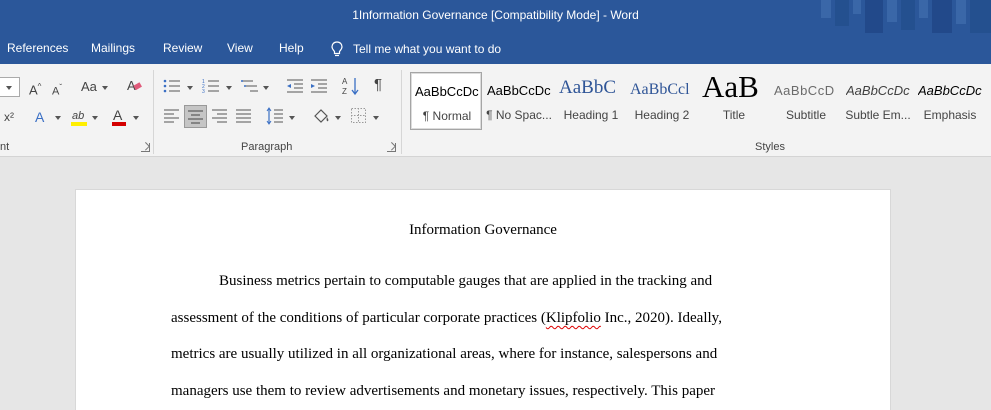 The image size is (991, 410). What do you see at coordinates (378, 85) in the screenshot?
I see `show-formatting-marks-icon: ¶` at bounding box center [378, 85].